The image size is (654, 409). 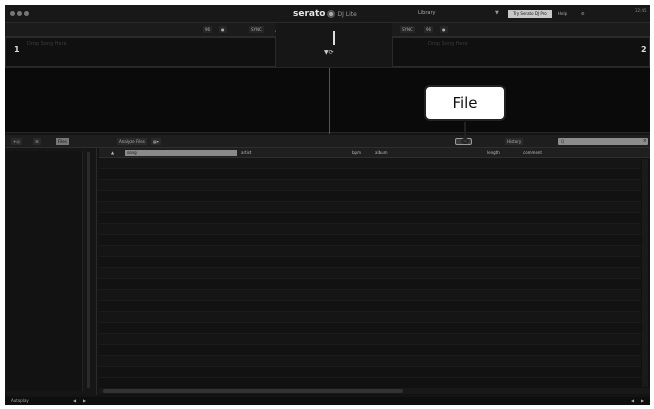 What do you see at coordinates (223, 29) in the screenshot?
I see `deck-1-key-button: ●` at bounding box center [223, 29].